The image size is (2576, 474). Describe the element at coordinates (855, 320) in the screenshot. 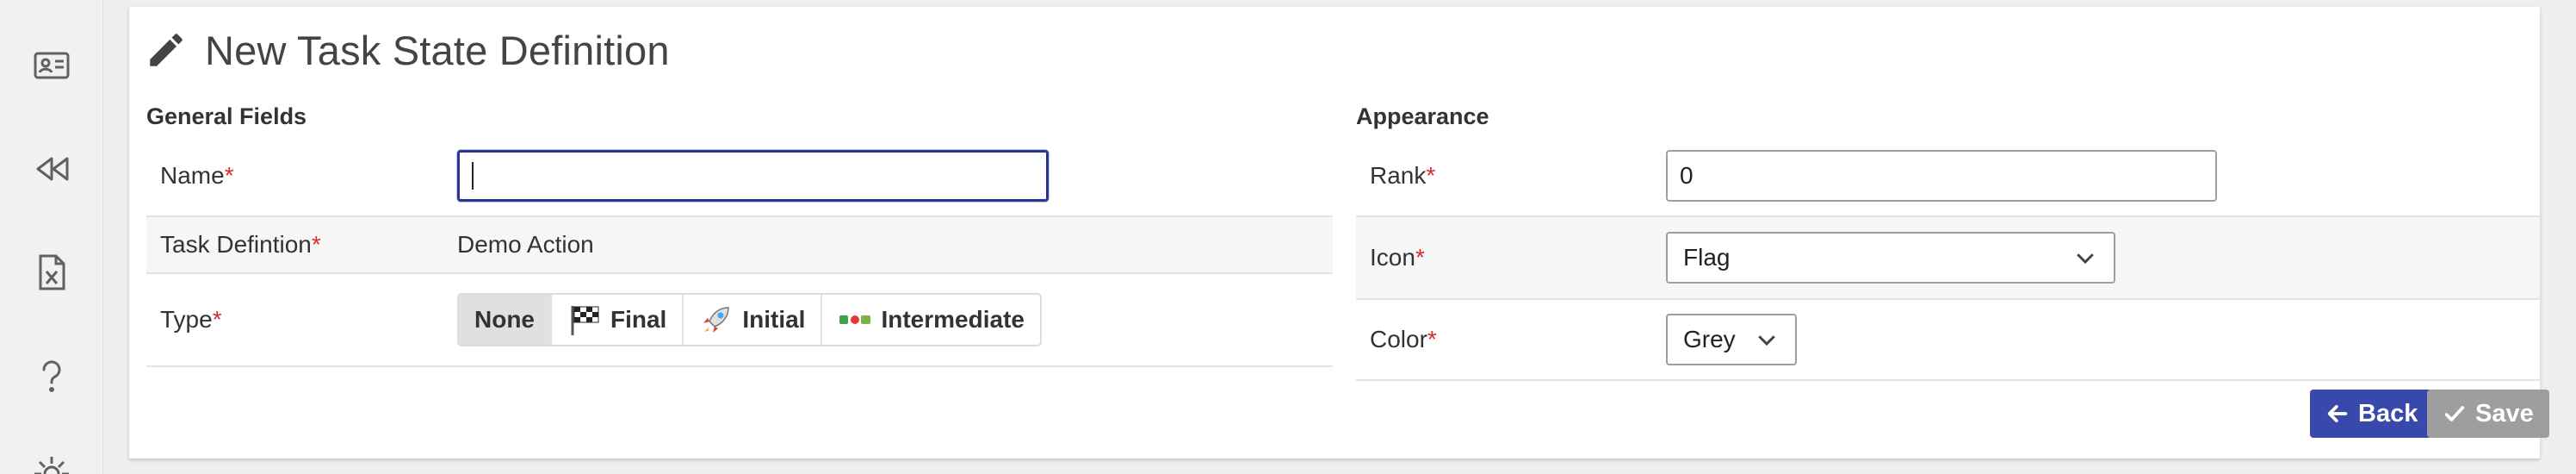

I see `status-dots-icon` at that location.